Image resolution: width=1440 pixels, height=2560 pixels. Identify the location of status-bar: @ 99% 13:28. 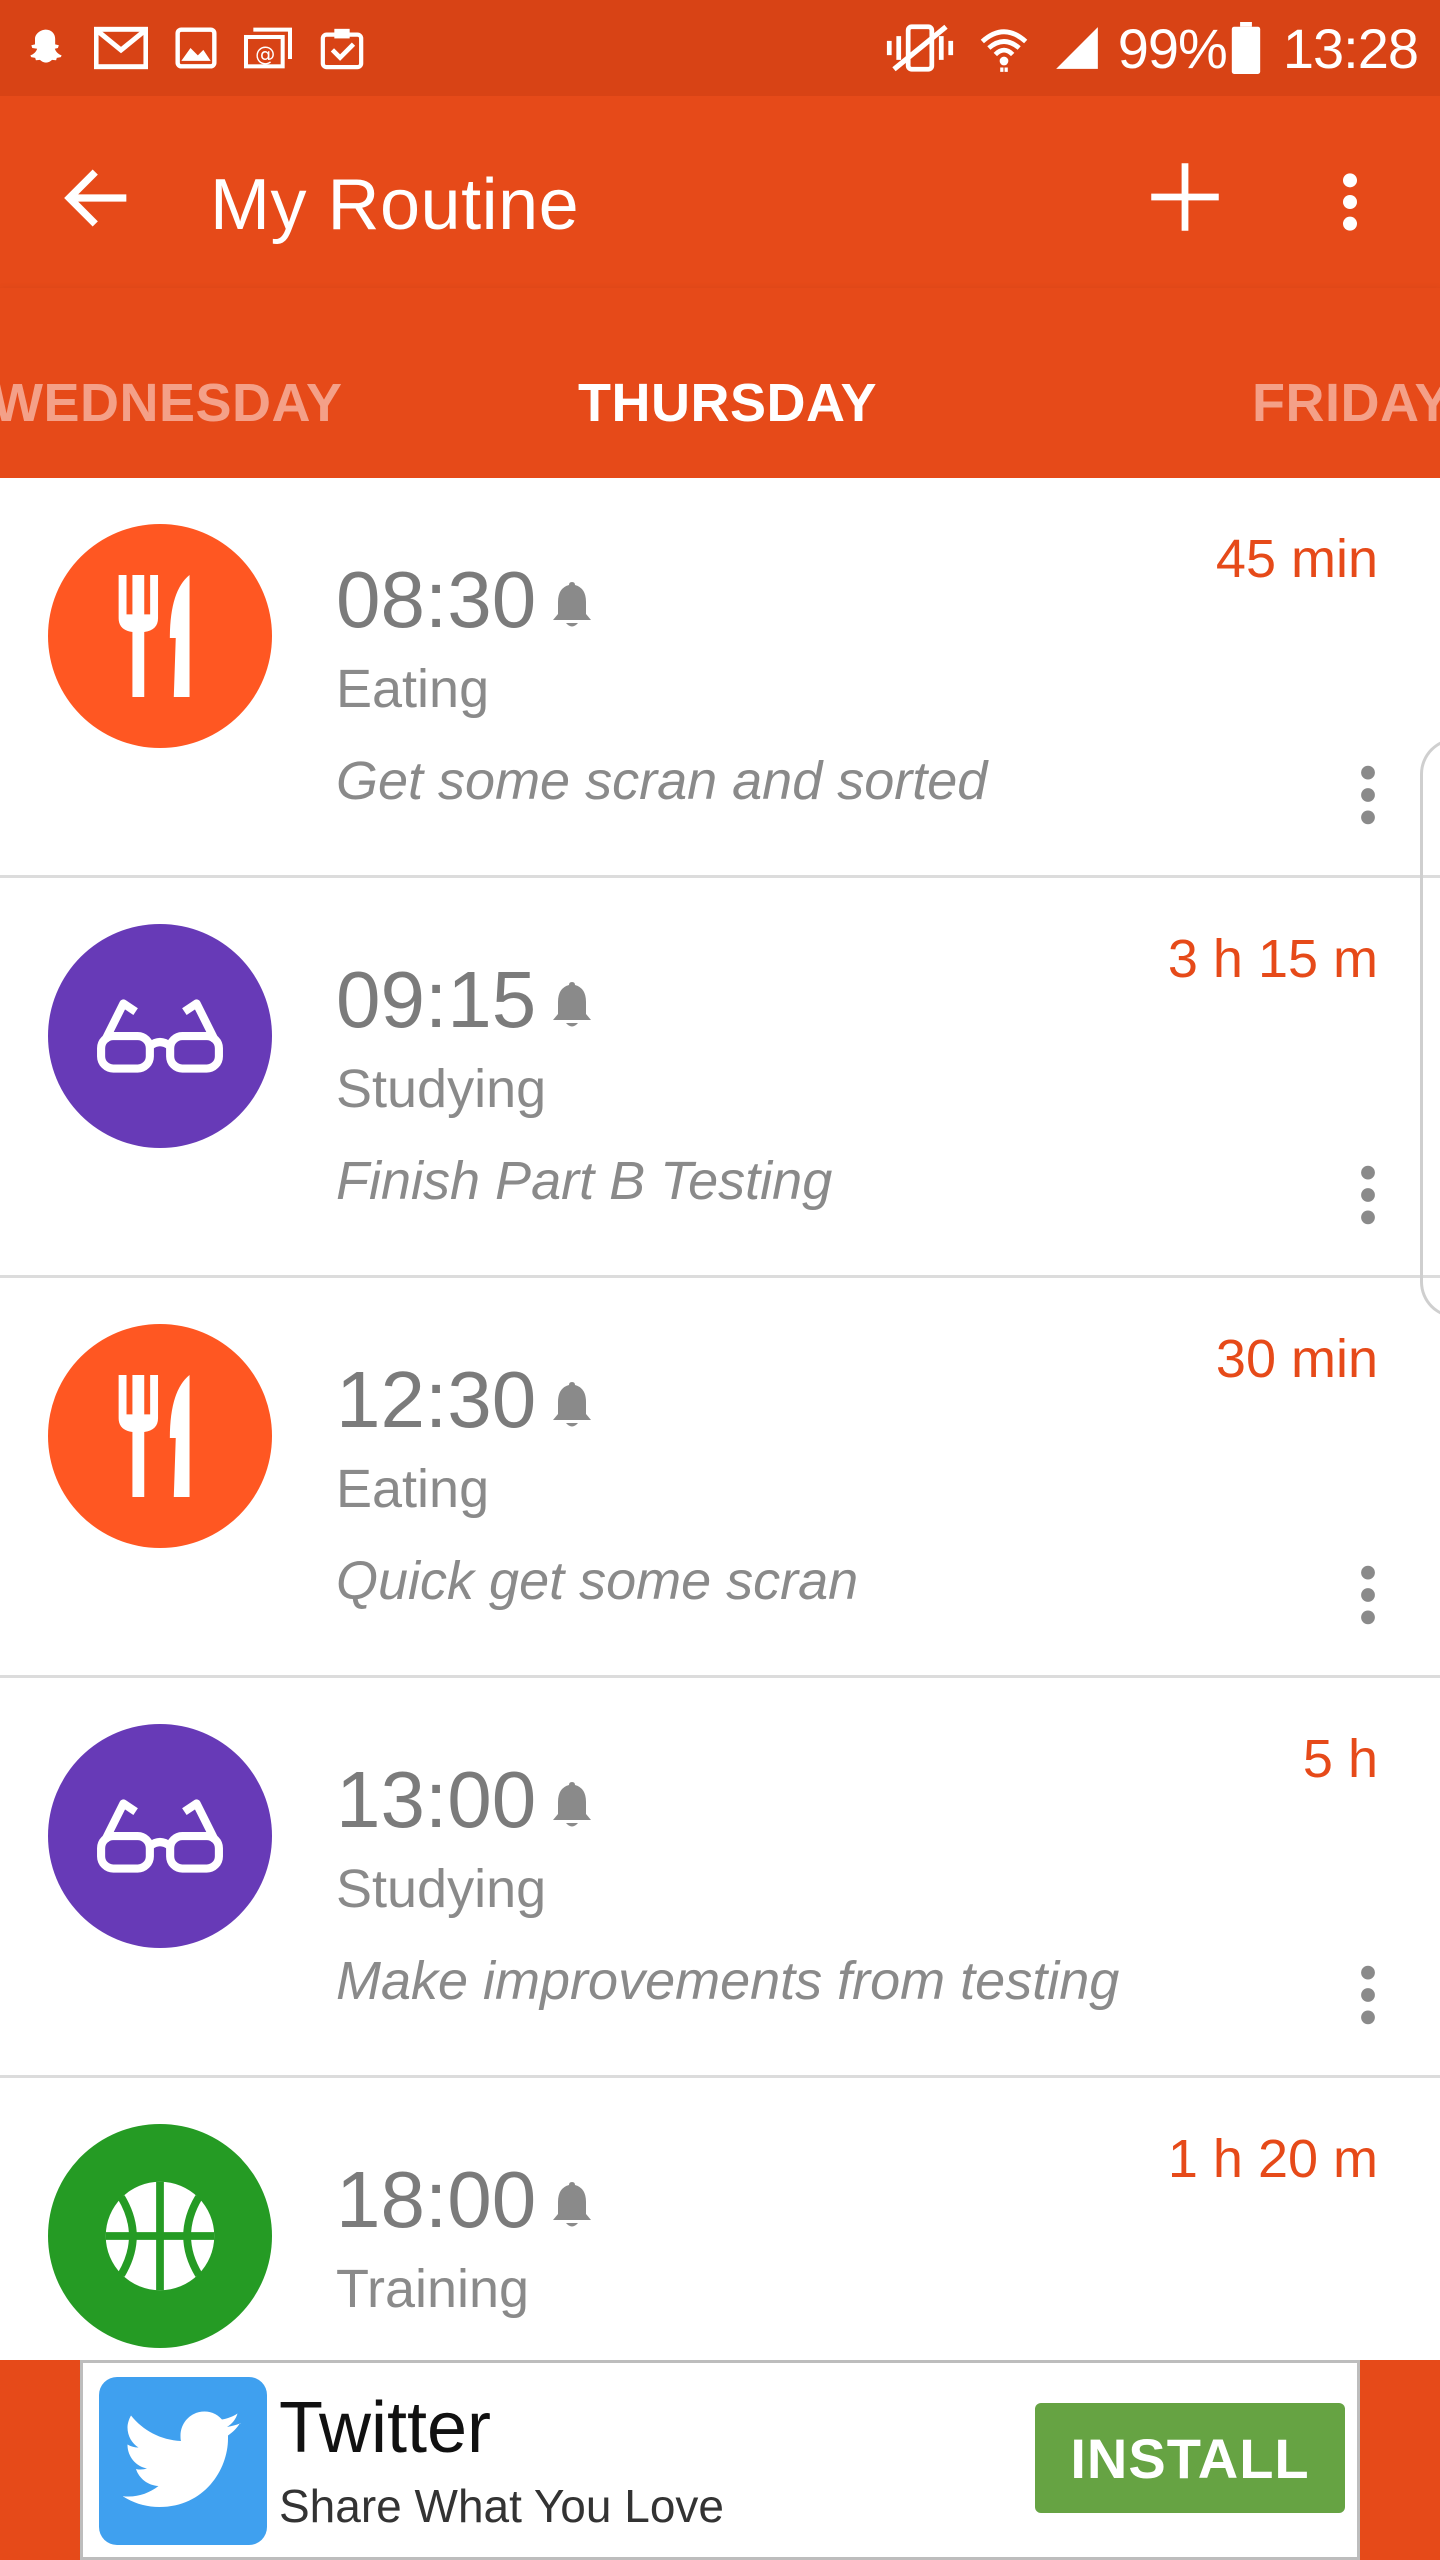
(720, 48).